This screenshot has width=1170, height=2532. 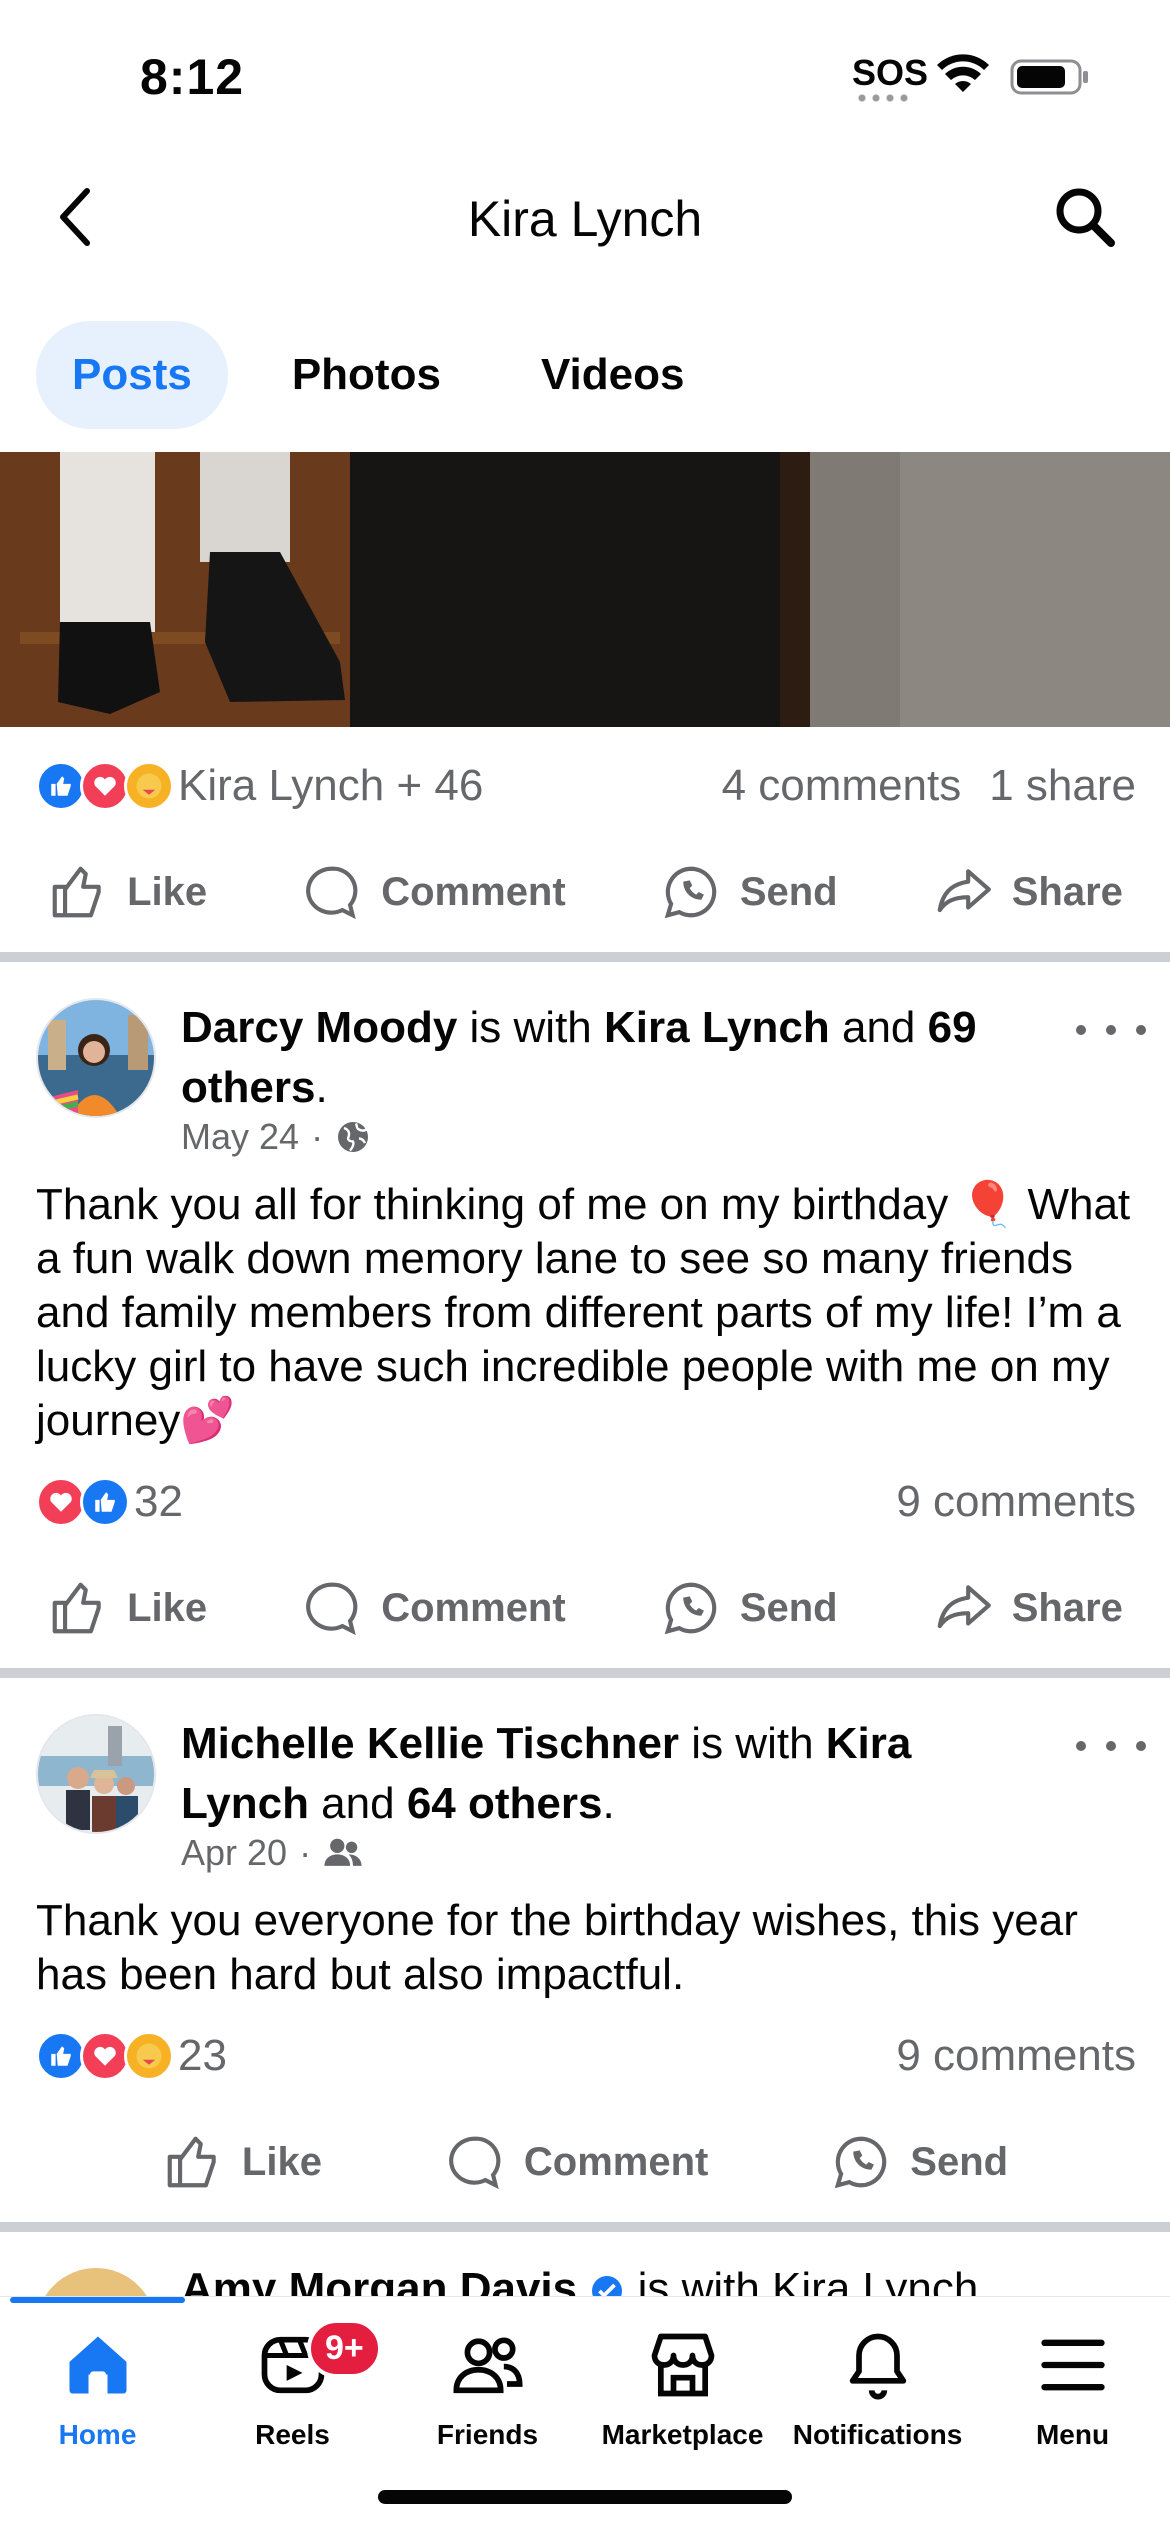 What do you see at coordinates (1049, 77) in the screenshot?
I see `battery-icon` at bounding box center [1049, 77].